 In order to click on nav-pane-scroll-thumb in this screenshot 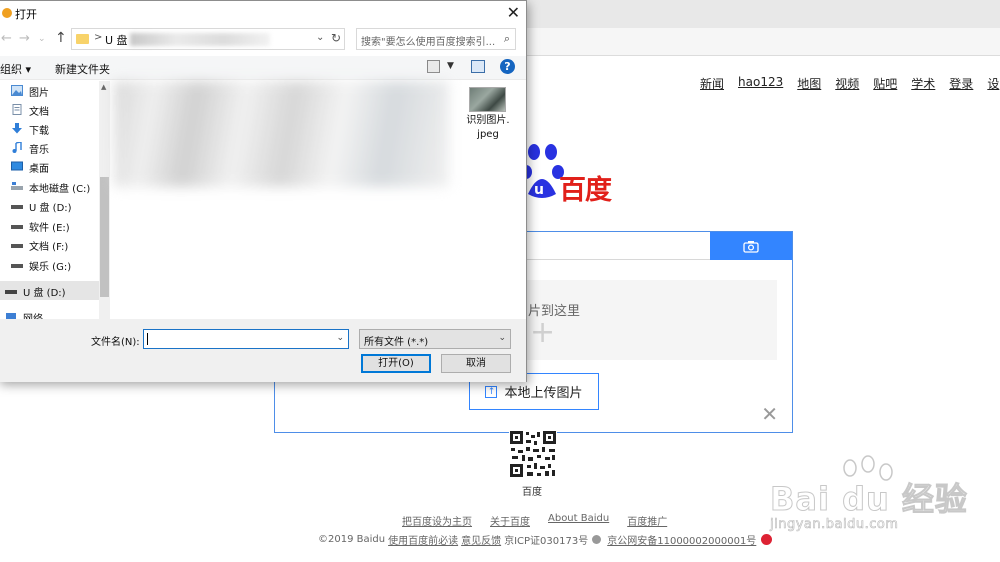, I will do `click(104, 237)`.